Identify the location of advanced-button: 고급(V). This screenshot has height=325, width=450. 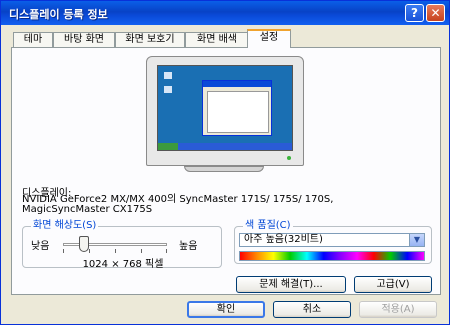
(393, 284).